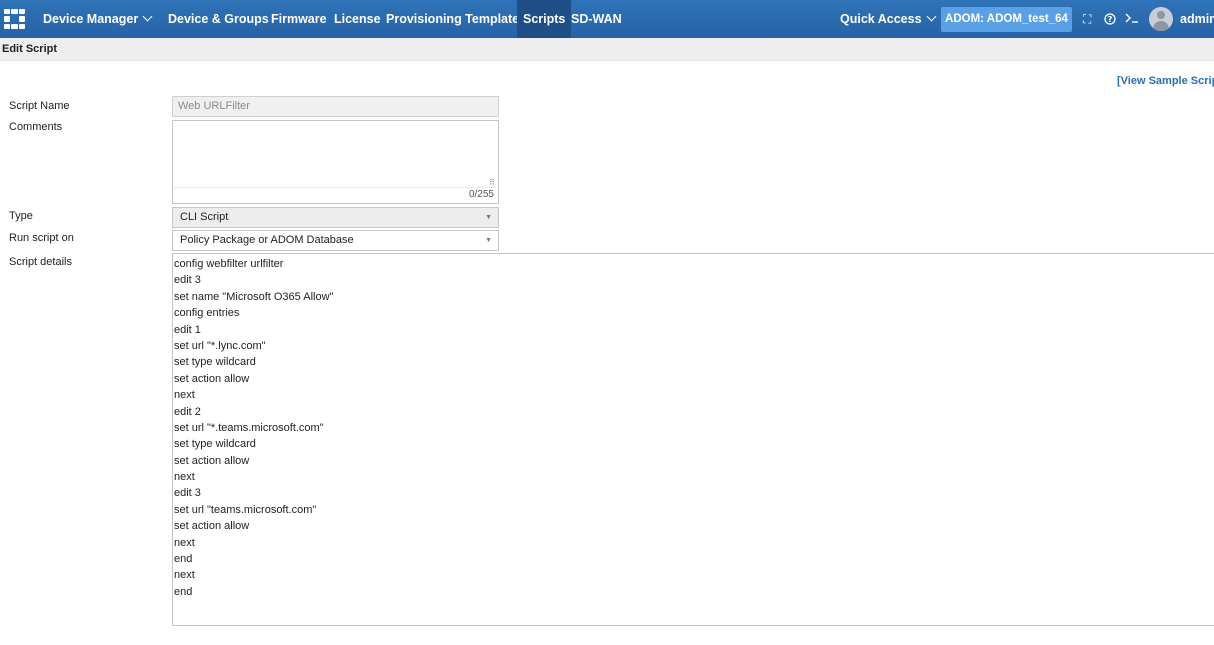  I want to click on run-script-on-value: Policy Package or ADOM Database, so click(267, 240).